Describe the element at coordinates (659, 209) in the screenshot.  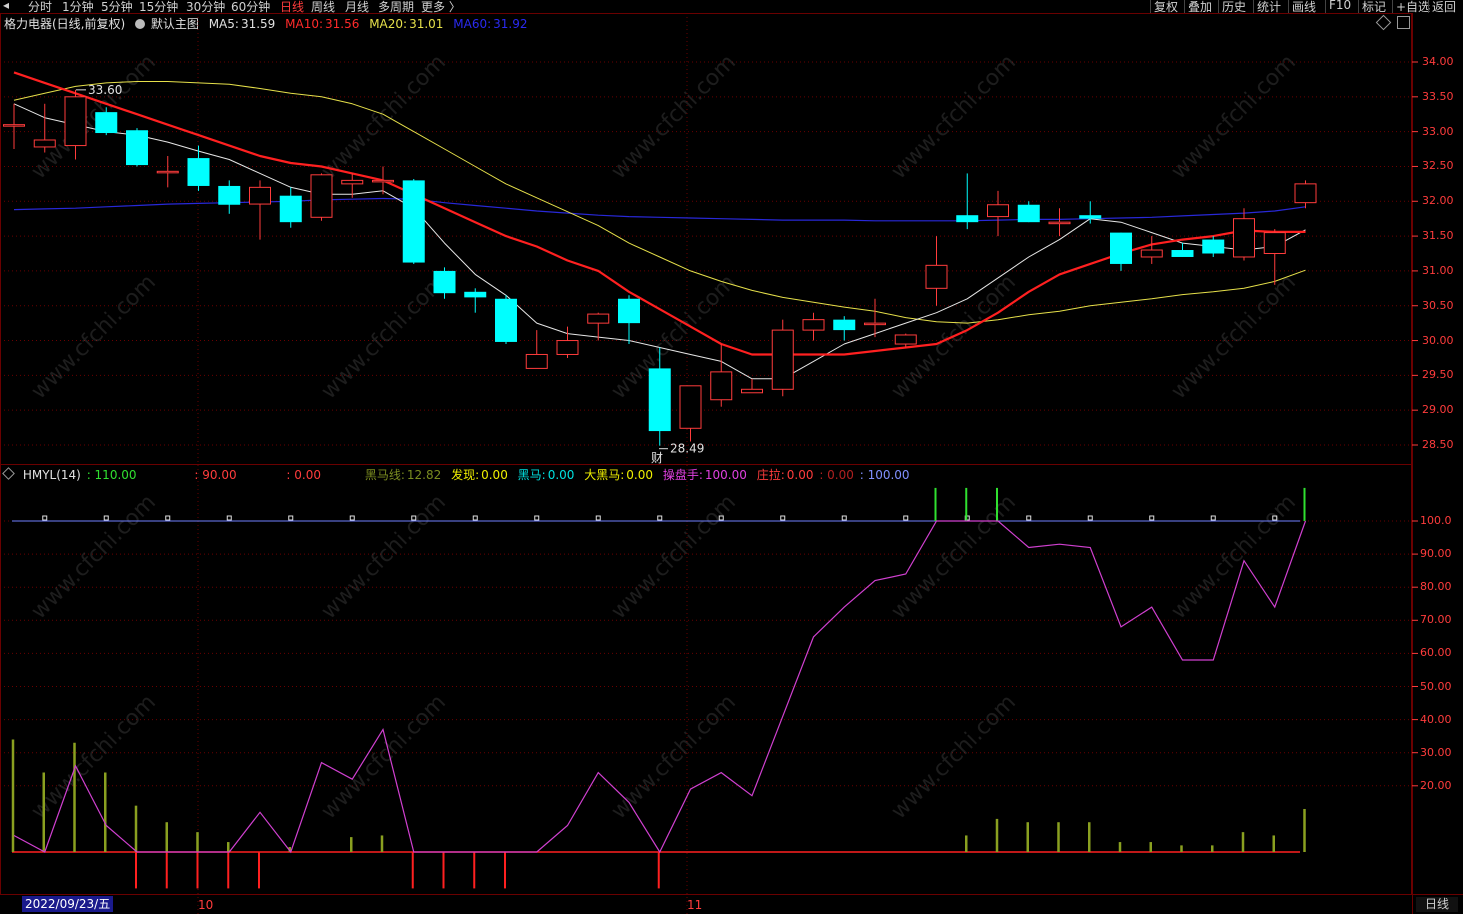
I see `ma60-line` at that location.